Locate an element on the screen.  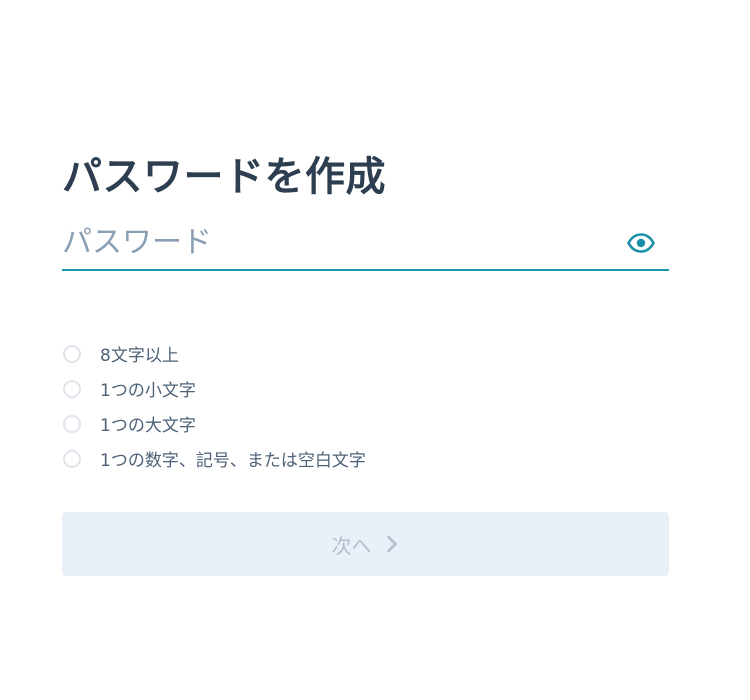
requirement-item: 1つの数字、記号、または空白文字 is located at coordinates (365, 458).